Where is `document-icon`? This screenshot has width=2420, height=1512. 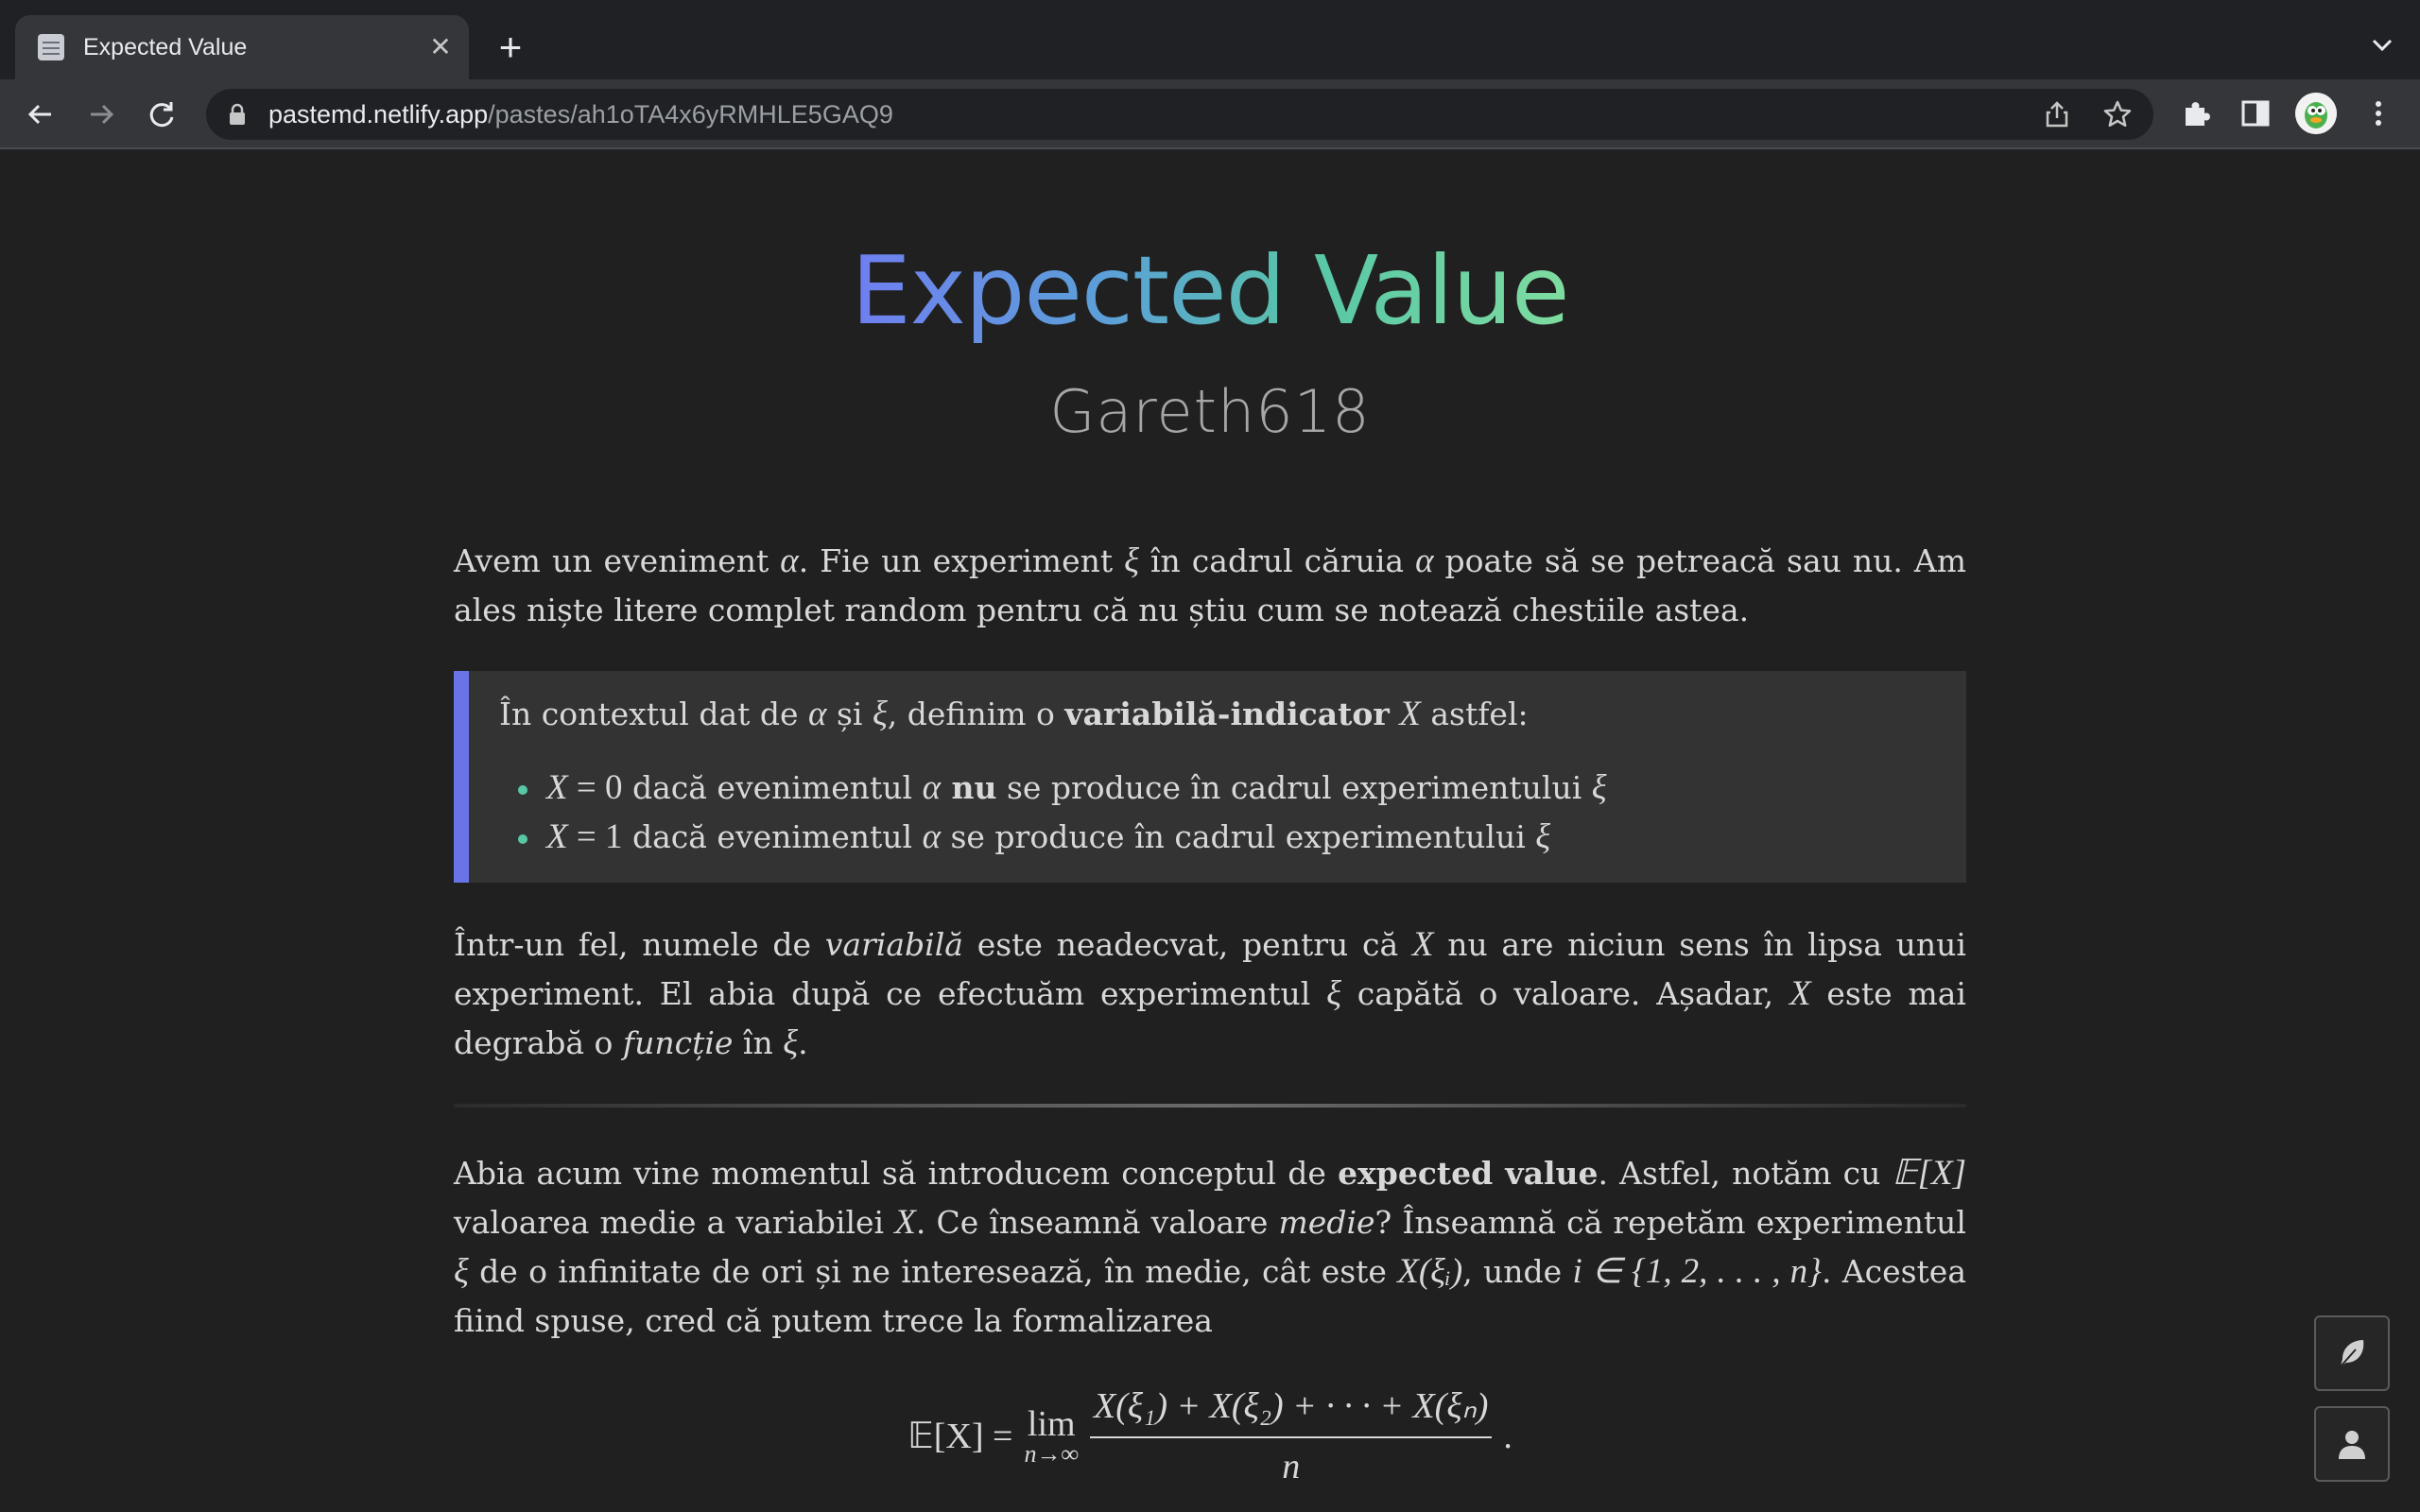
document-icon is located at coordinates (51, 47).